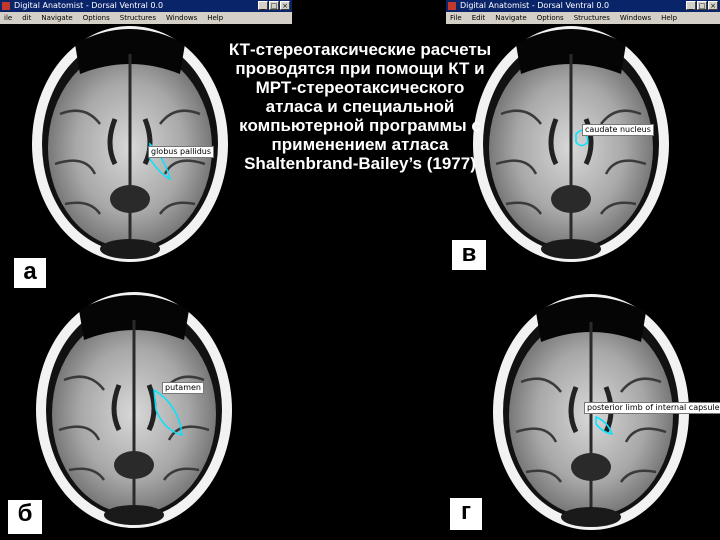 The image size is (720, 540). What do you see at coordinates (479, 18) in the screenshot?
I see `menu-edit: Edit` at bounding box center [479, 18].